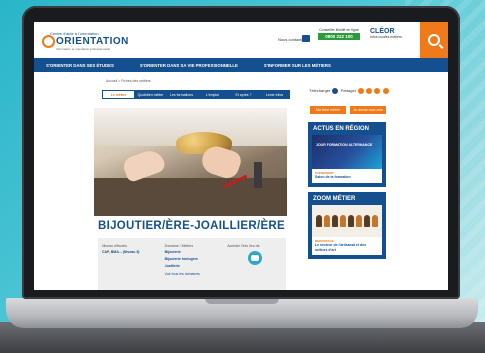 This screenshot has height=353, width=485. I want to click on actus-heading: ACTUS EN RÉGION, so click(341, 129).